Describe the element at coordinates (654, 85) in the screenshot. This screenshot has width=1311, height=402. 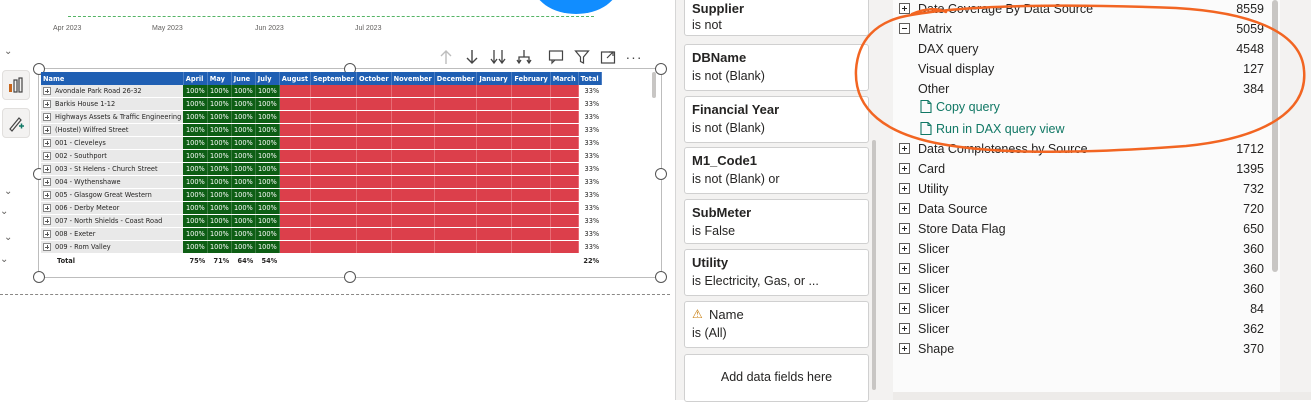
I see `matrix-scrollbar` at that location.